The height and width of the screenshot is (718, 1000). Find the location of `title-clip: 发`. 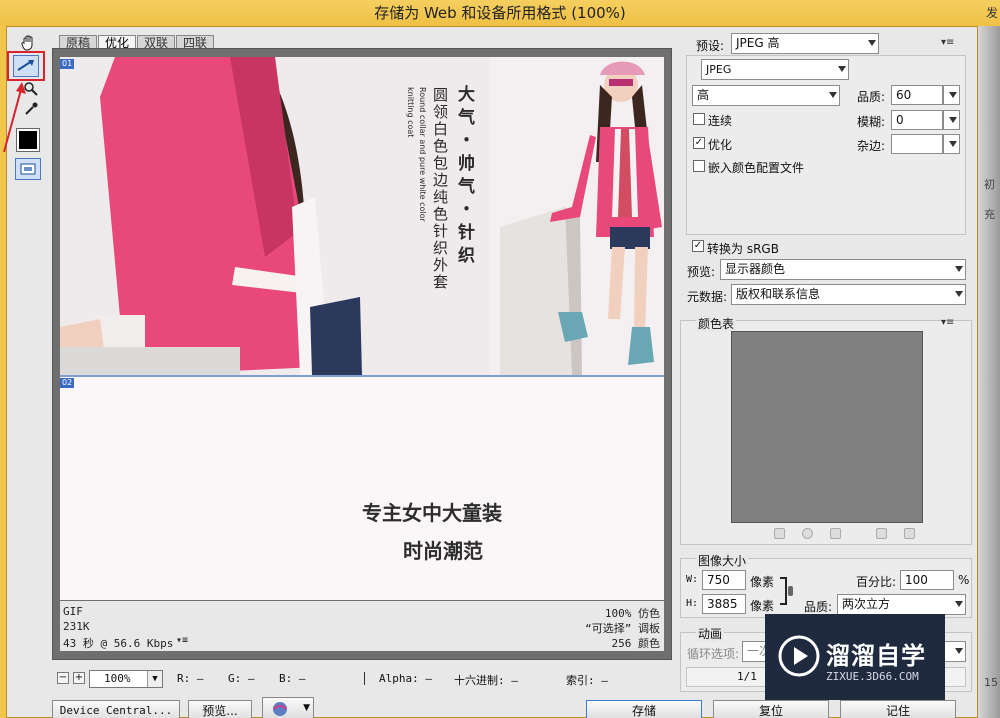

title-clip: 发 is located at coordinates (991, 13).